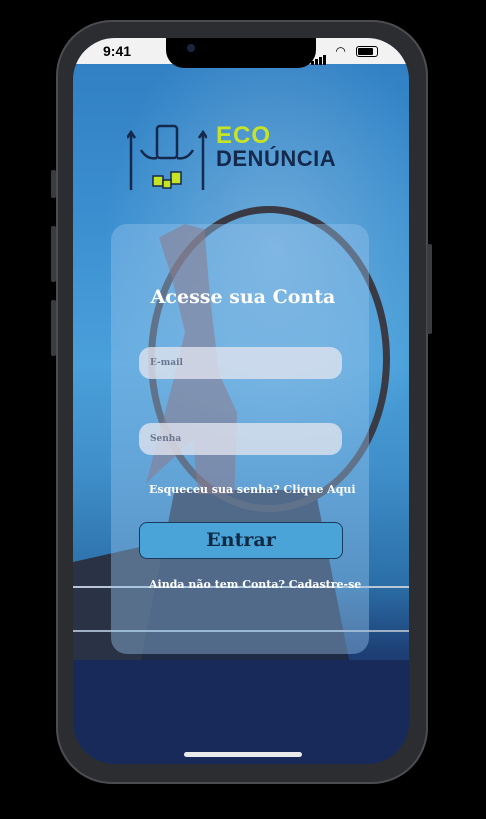 Image resolution: width=486 pixels, height=819 pixels. What do you see at coordinates (243, 297) in the screenshot?
I see `login-title: Acesse sua Conta` at bounding box center [243, 297].